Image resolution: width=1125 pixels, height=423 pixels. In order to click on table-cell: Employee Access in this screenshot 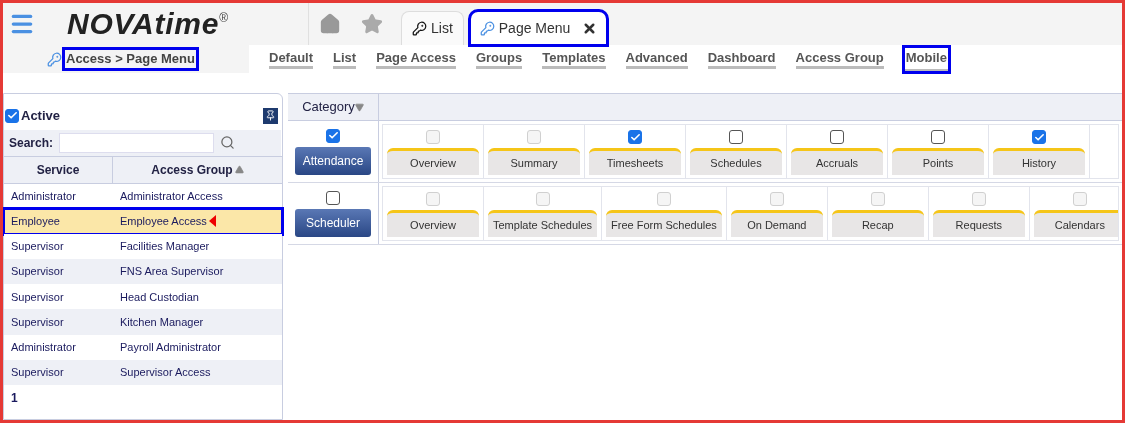, I will do `click(197, 221)`.